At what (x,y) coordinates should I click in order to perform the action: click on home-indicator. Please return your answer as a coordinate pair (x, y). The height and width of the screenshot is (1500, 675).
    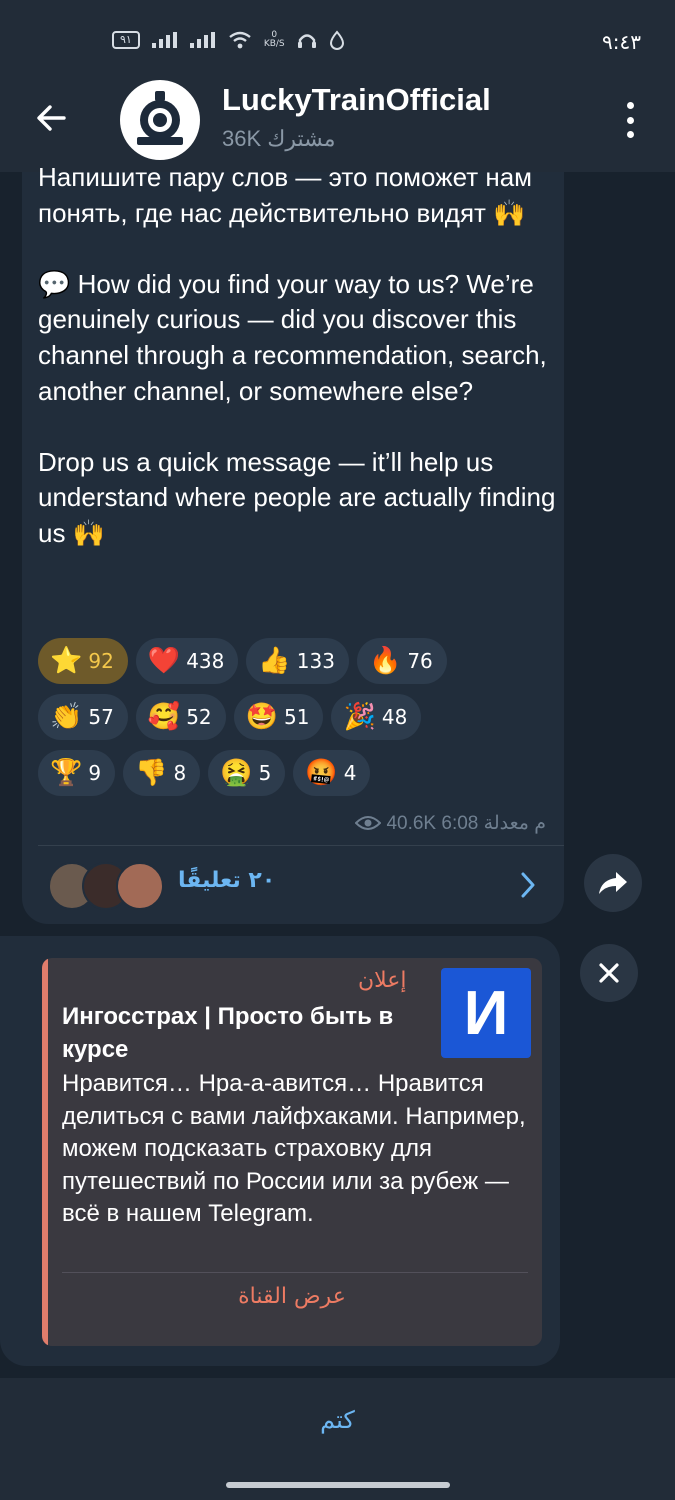
    Looking at the image, I should click on (338, 1485).